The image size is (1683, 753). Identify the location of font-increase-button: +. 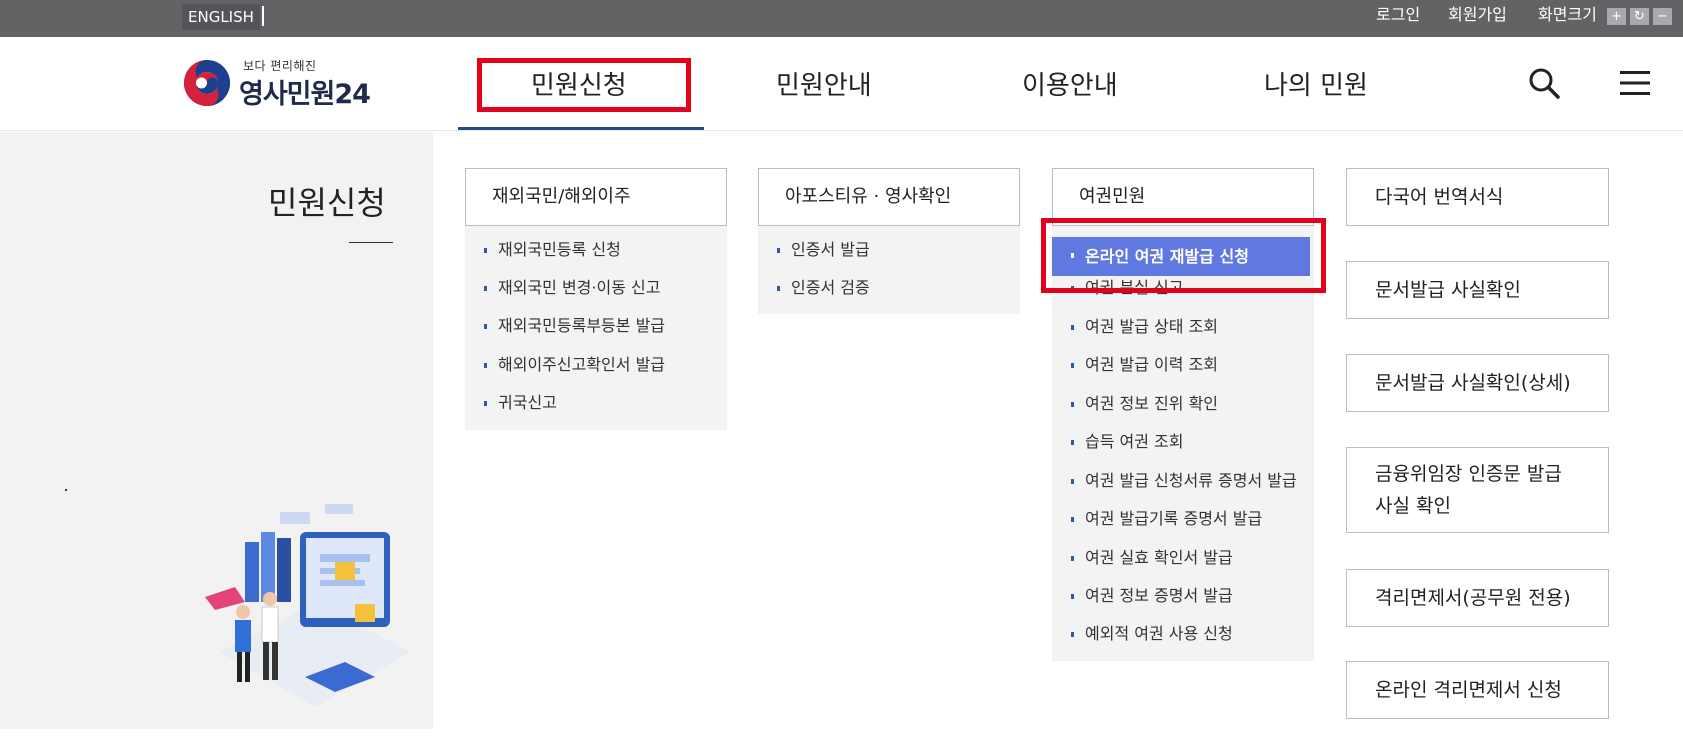
(1616, 16).